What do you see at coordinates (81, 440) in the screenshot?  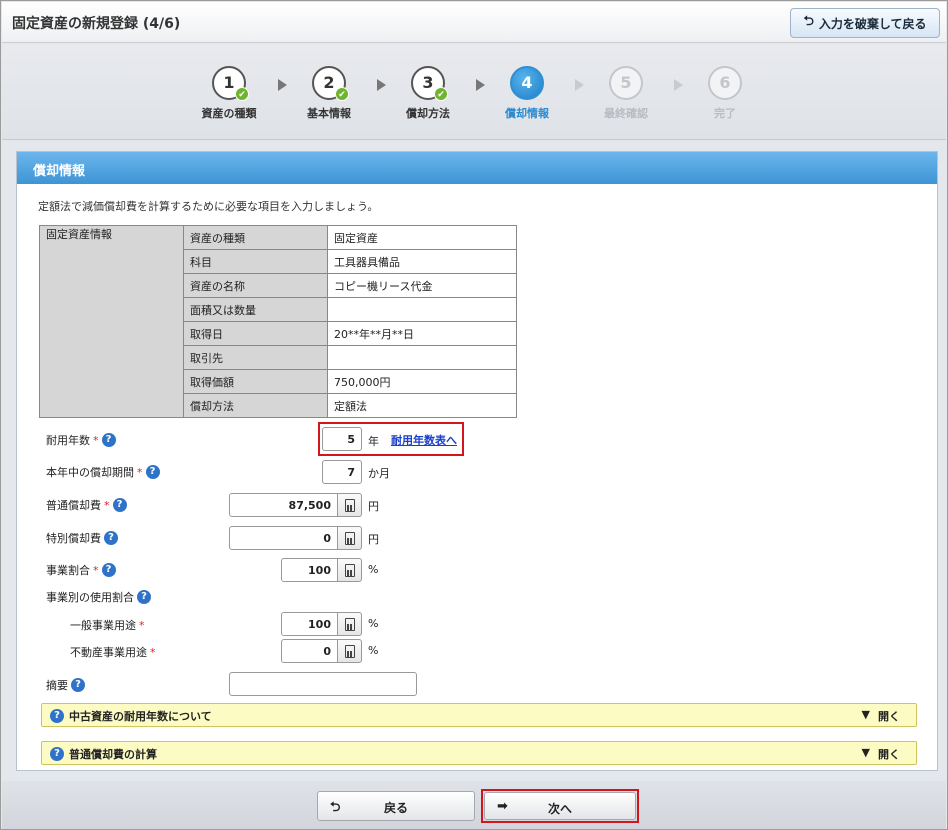 I see `useful-life-label: 耐用年数 * ?` at bounding box center [81, 440].